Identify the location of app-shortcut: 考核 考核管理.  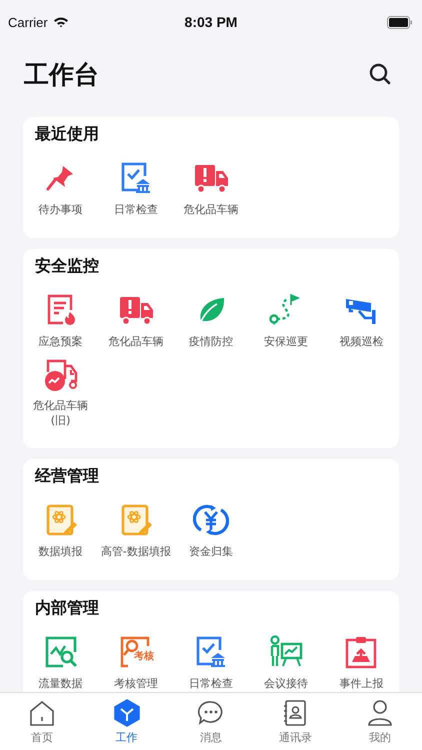
(136, 663).